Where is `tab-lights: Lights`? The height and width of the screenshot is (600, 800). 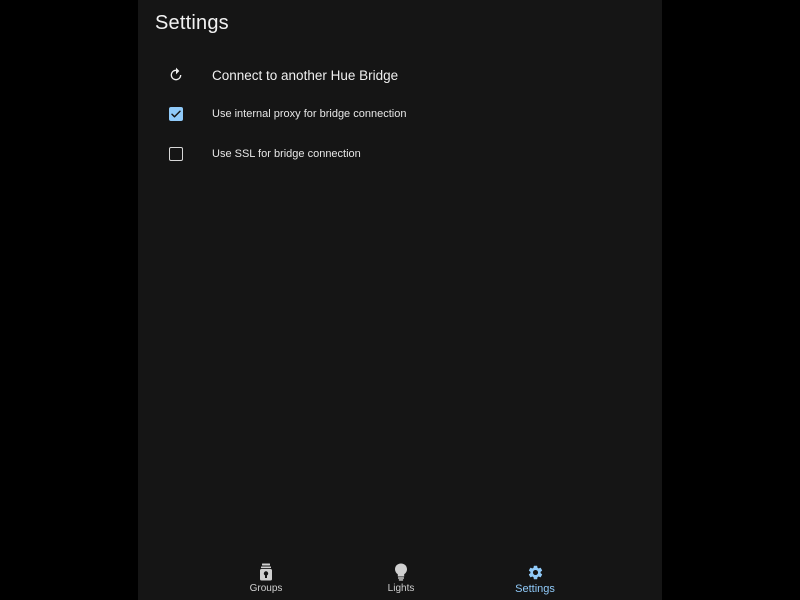 tab-lights: Lights is located at coordinates (401, 580).